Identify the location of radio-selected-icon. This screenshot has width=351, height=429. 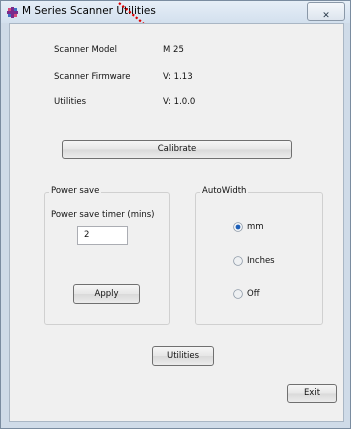
(238, 227).